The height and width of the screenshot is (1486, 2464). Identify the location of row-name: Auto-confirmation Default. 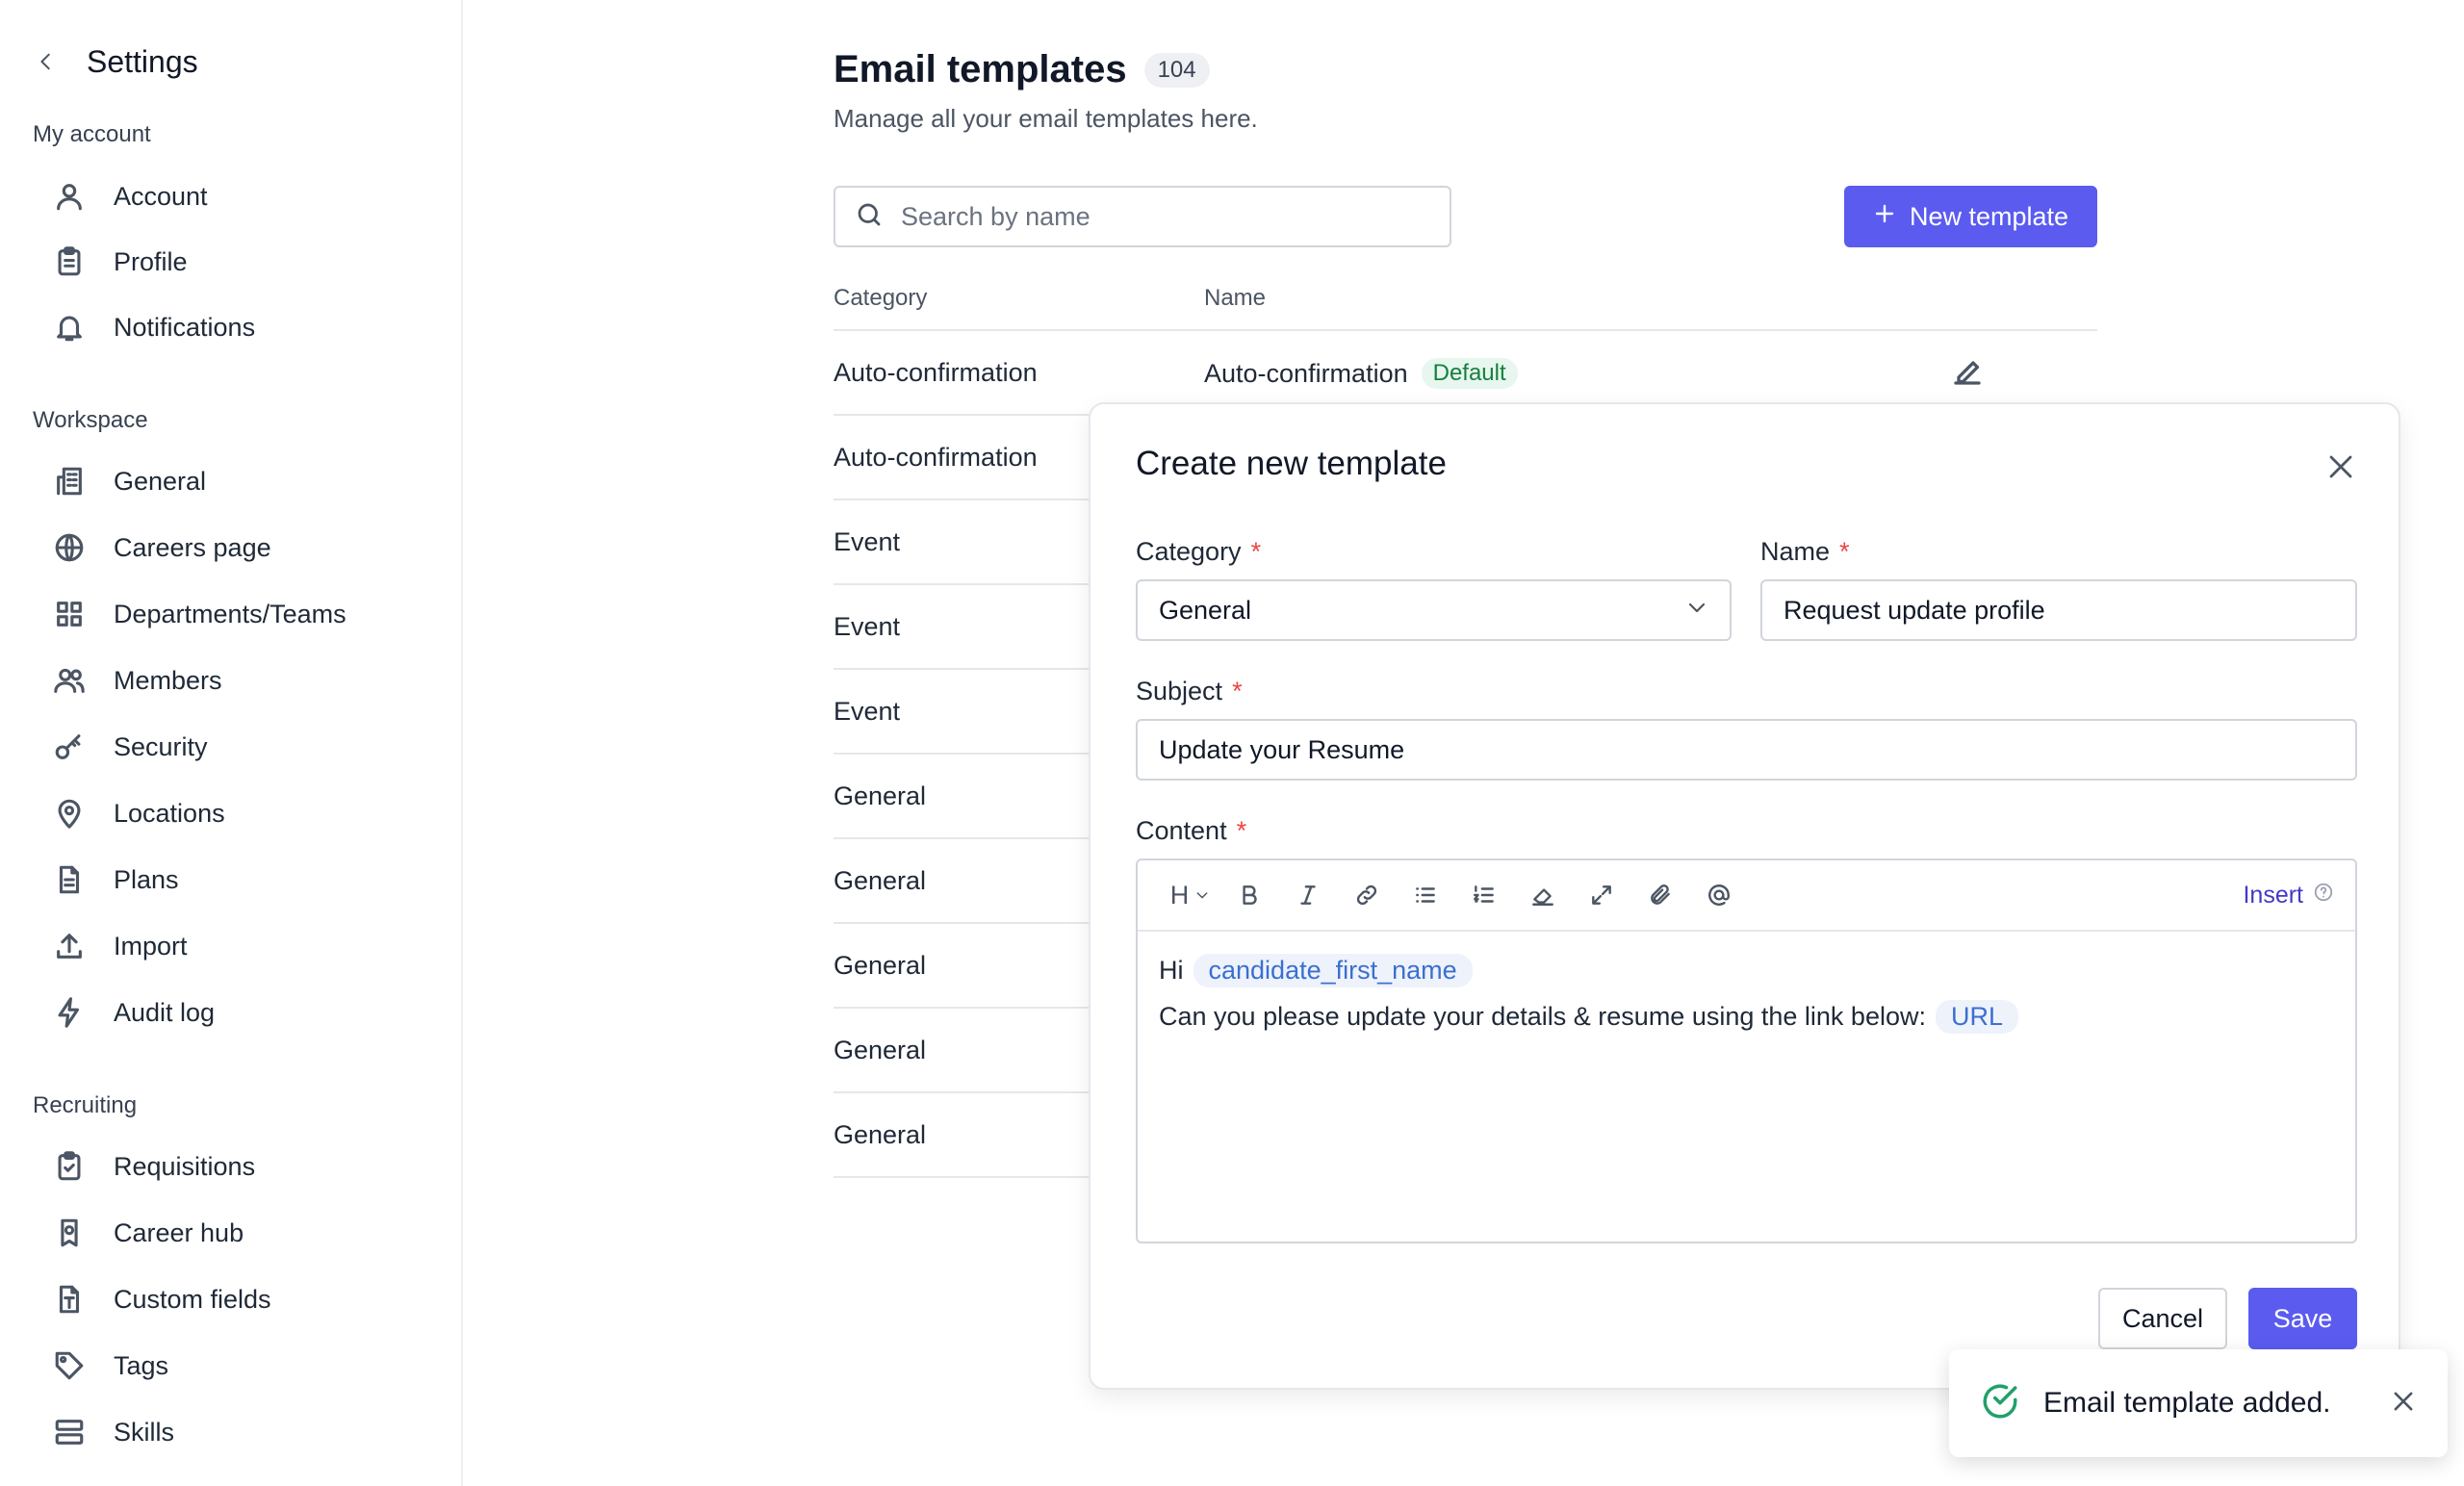
(1361, 373).